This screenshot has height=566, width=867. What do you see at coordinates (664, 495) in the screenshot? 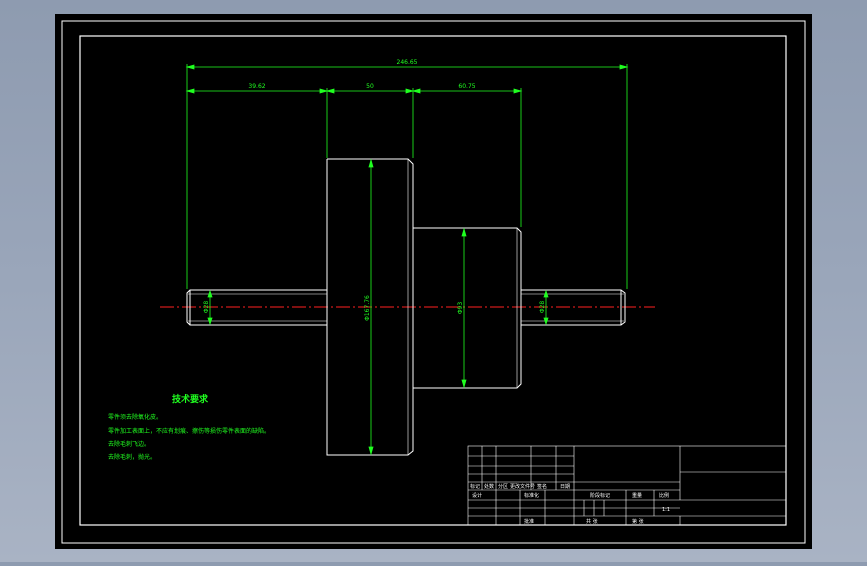
I see `tb-scale-label: 比例` at bounding box center [664, 495].